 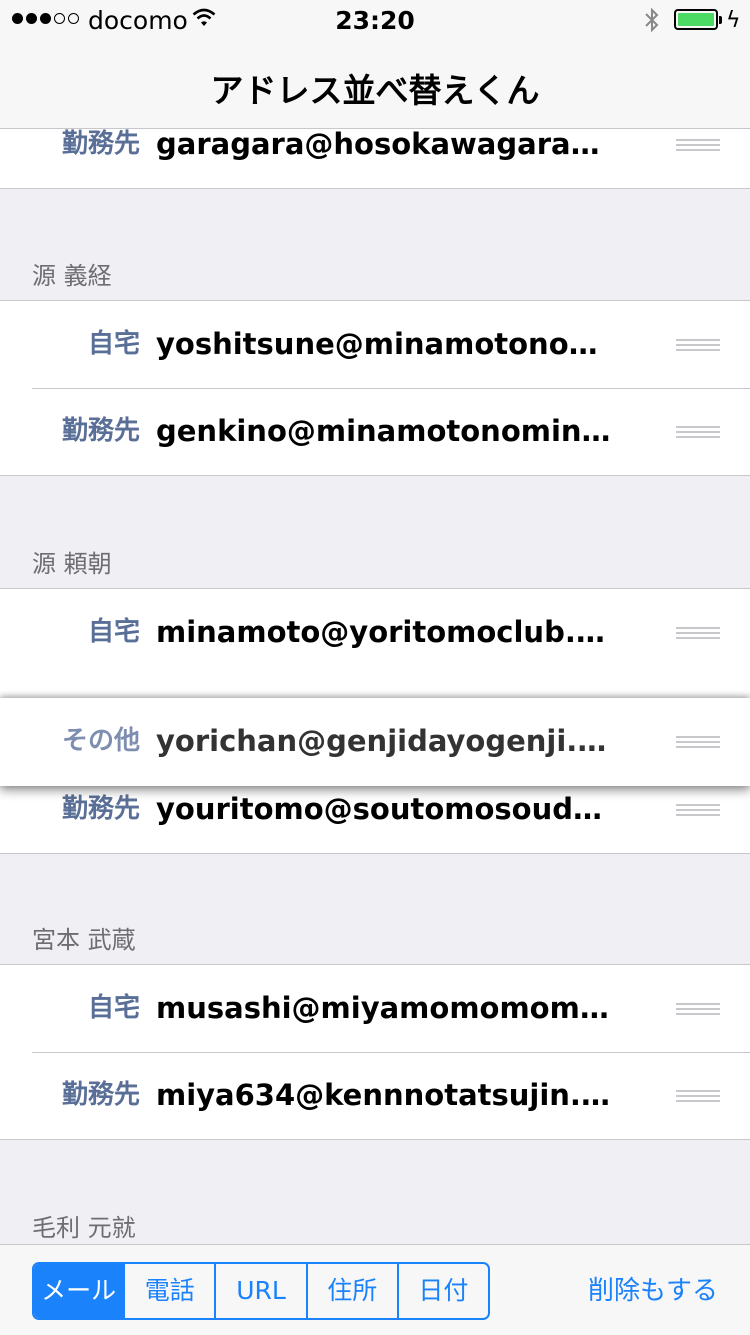 What do you see at coordinates (386, 1008) in the screenshot?
I see `address-value: musashi@miyamomomomo.com` at bounding box center [386, 1008].